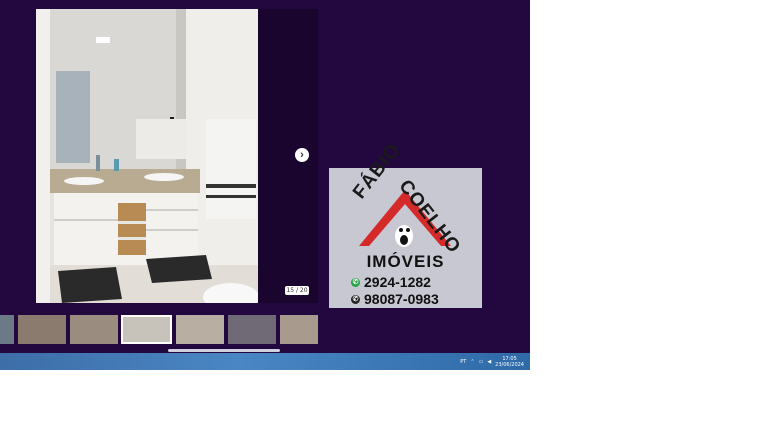  I want to click on clock-date: 23/06/2024, so click(509, 364).